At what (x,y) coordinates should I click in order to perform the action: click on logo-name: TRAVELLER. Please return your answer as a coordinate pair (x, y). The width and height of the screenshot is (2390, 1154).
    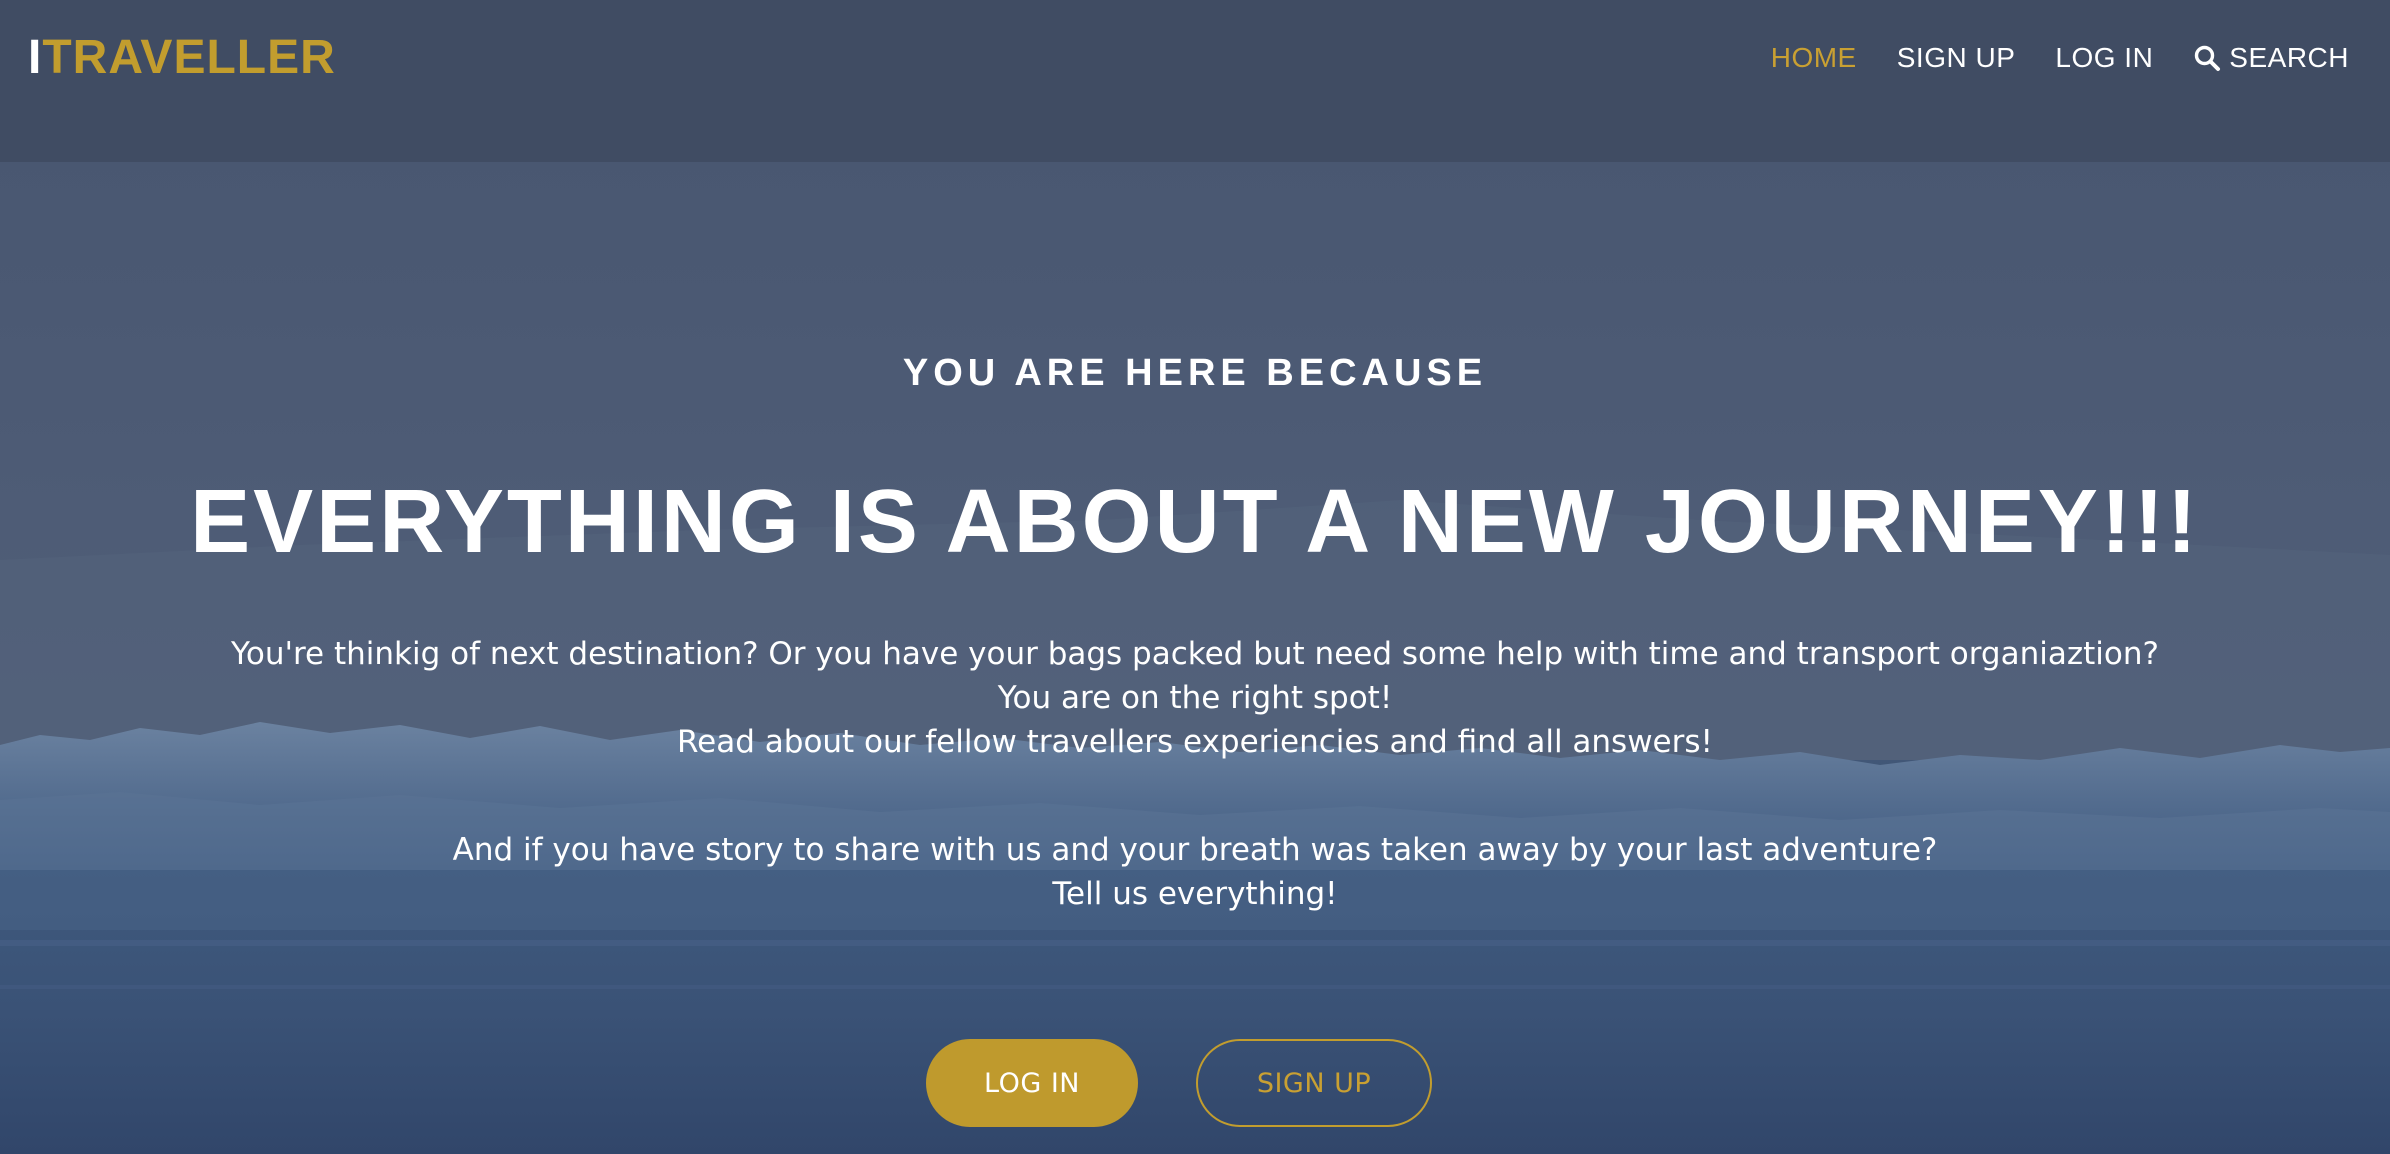
    Looking at the image, I should click on (189, 57).